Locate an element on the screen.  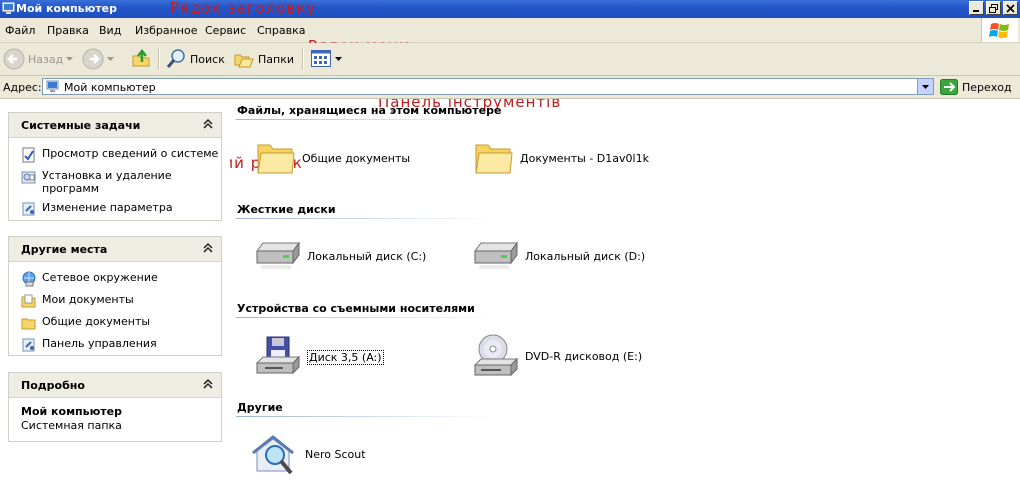
menu-help: Справка is located at coordinates (281, 30).